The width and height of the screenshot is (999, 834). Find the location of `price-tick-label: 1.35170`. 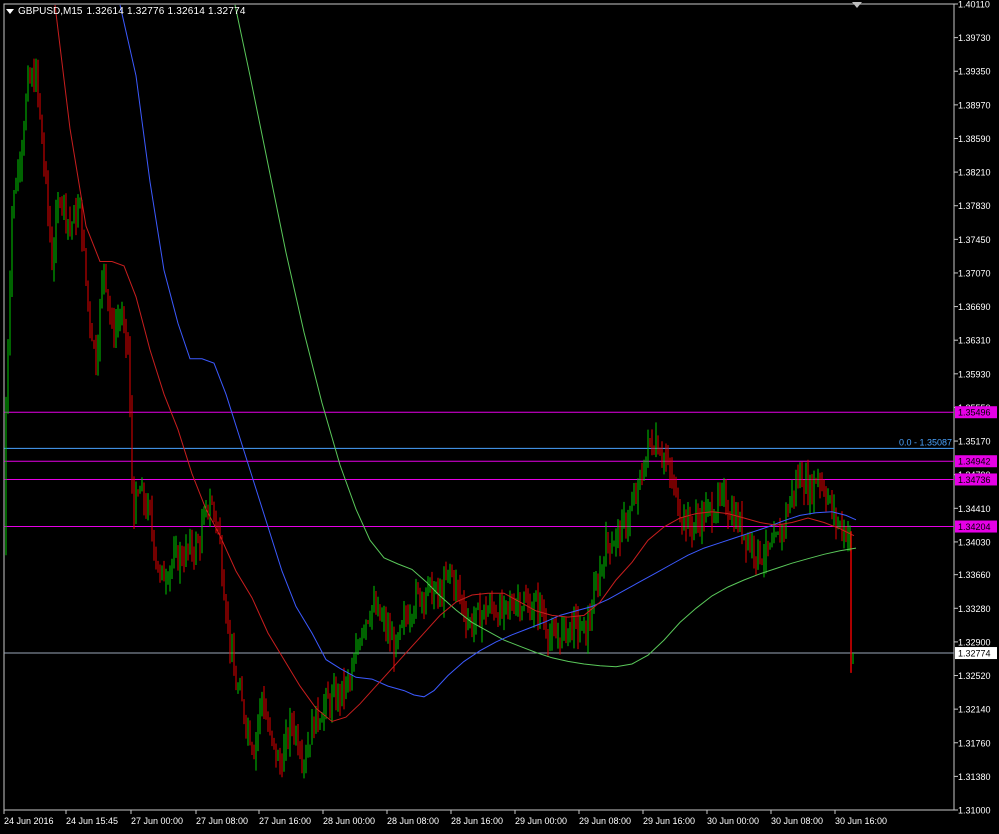

price-tick-label: 1.35170 is located at coordinates (974, 442).